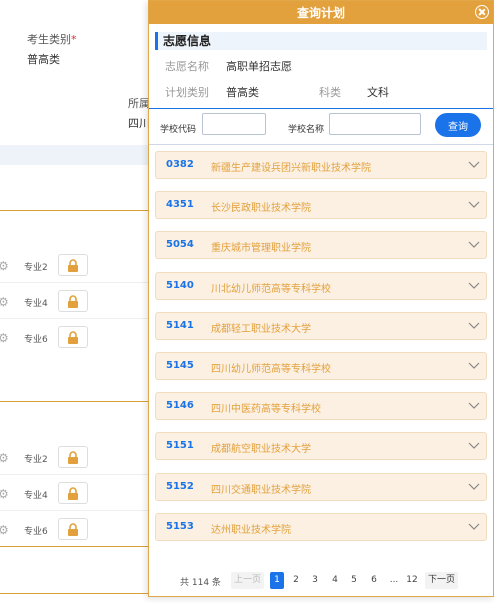 The image size is (494, 603). Describe the element at coordinates (180, 245) in the screenshot. I see `school-code: 5054` at that location.